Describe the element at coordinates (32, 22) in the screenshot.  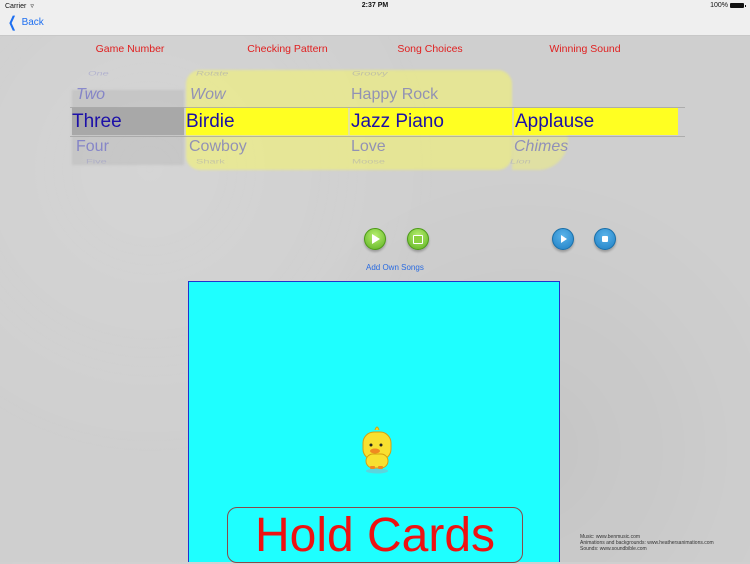
I see `back-label: Back` at that location.